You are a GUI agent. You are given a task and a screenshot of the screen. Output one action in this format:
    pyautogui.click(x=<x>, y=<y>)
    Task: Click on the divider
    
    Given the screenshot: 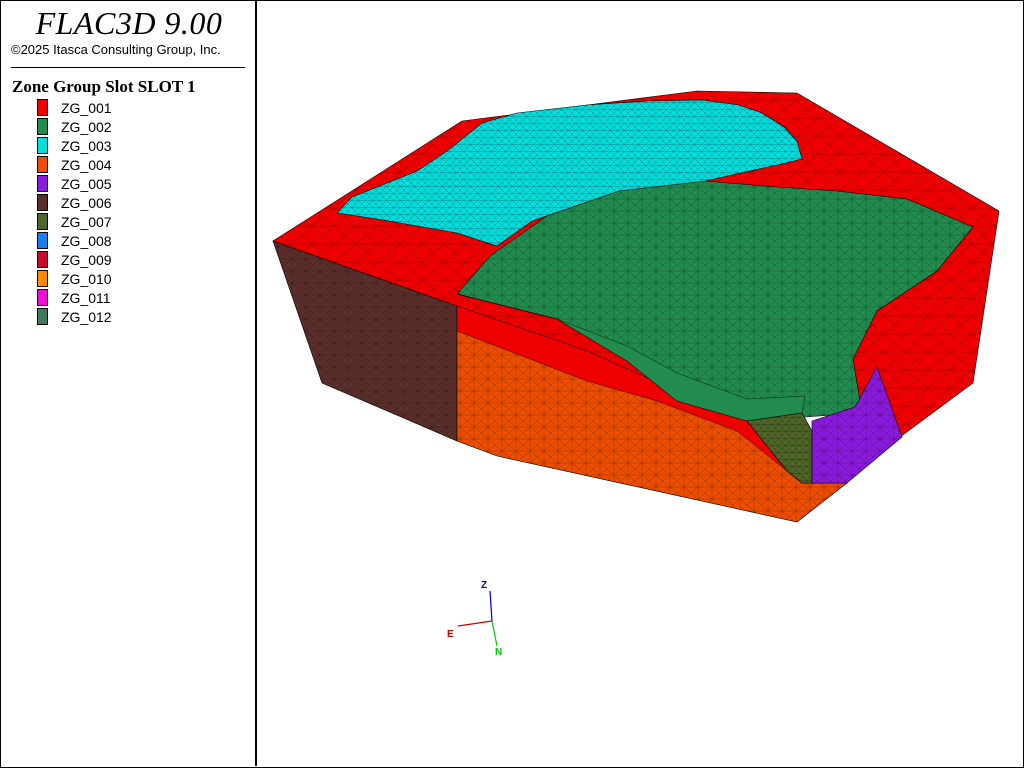 What is the action you would take?
    pyautogui.click(x=128, y=67)
    